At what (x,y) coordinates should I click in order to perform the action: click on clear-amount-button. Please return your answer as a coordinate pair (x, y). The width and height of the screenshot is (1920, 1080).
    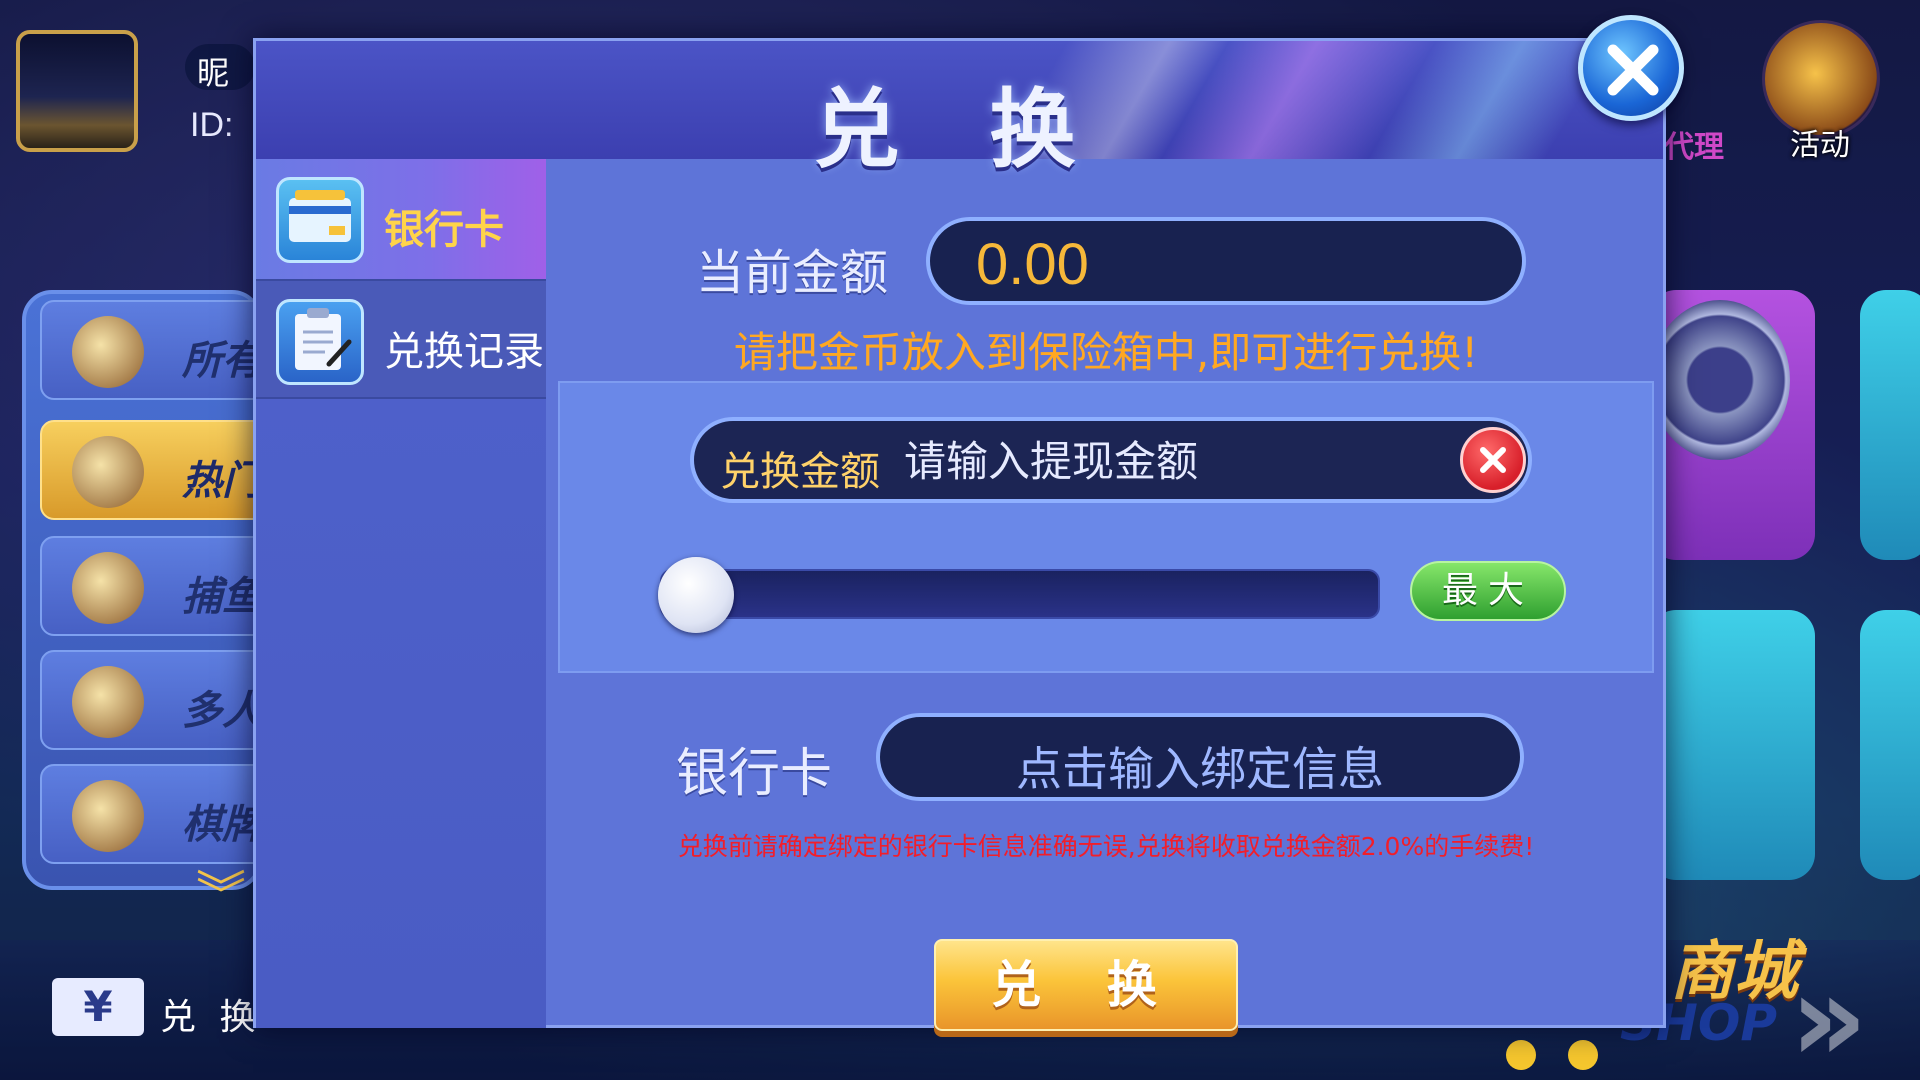
    Looking at the image, I should click on (1493, 460).